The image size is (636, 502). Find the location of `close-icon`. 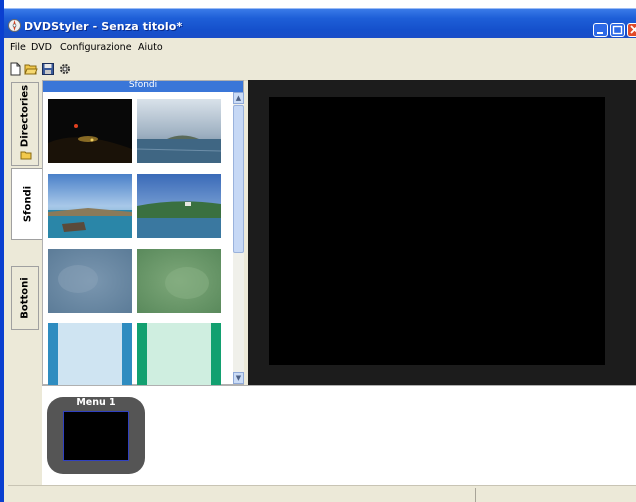

close-icon is located at coordinates (633, 29).